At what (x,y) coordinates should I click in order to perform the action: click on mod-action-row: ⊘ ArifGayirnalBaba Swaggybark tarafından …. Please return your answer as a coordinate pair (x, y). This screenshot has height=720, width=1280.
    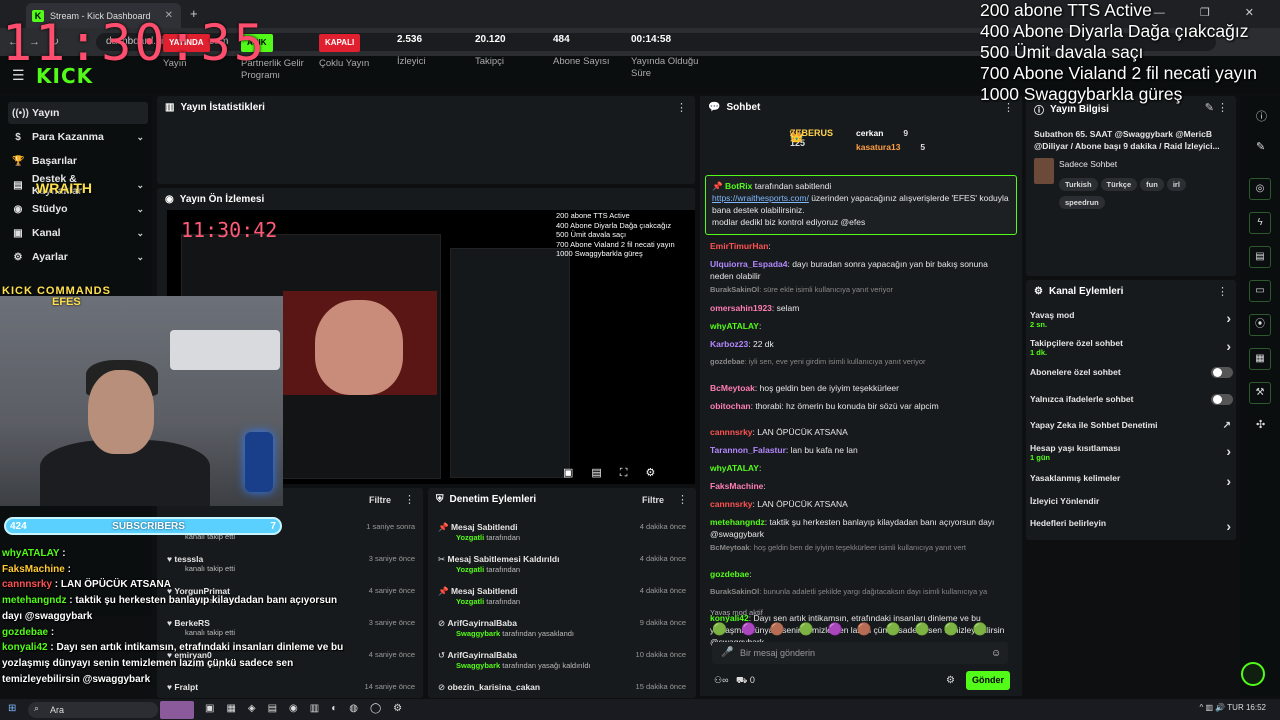
    Looking at the image, I should click on (562, 628).